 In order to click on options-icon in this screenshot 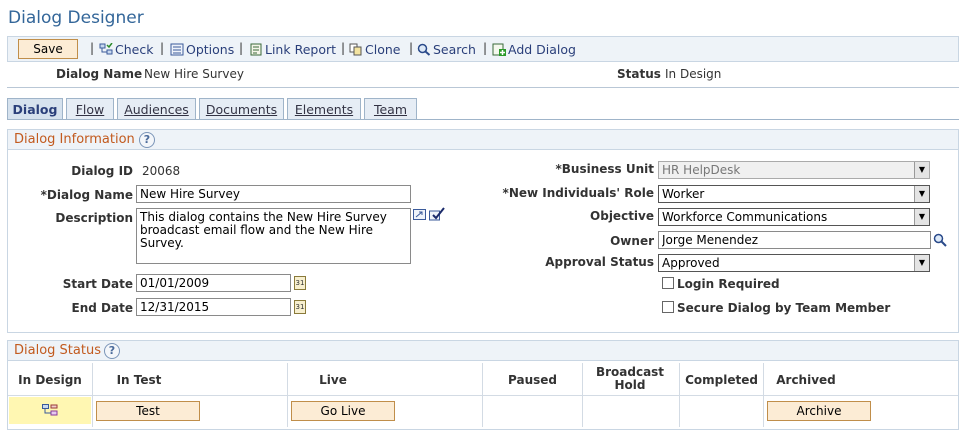, I will do `click(177, 49)`.